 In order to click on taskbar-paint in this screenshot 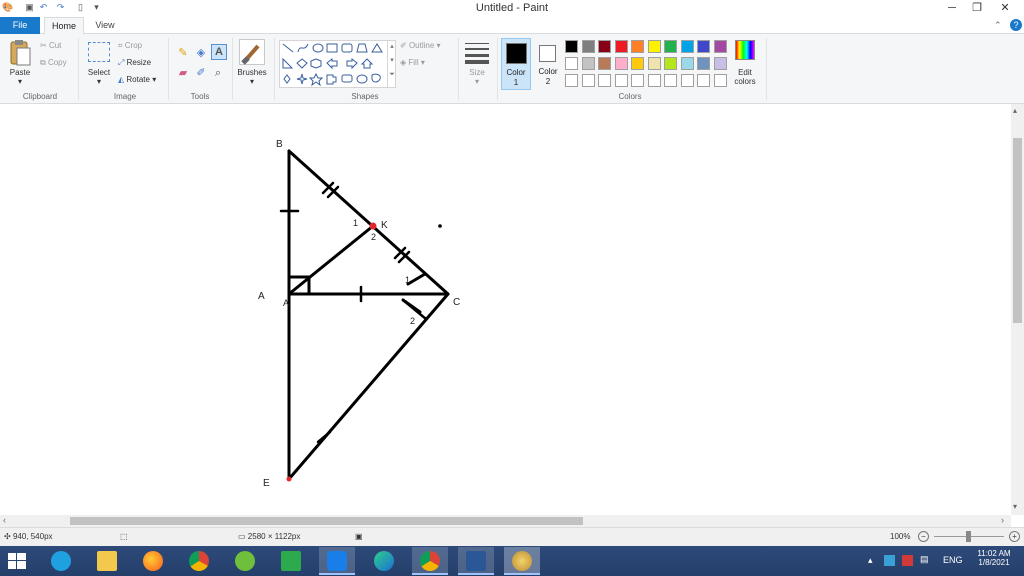, I will do `click(522, 561)`.